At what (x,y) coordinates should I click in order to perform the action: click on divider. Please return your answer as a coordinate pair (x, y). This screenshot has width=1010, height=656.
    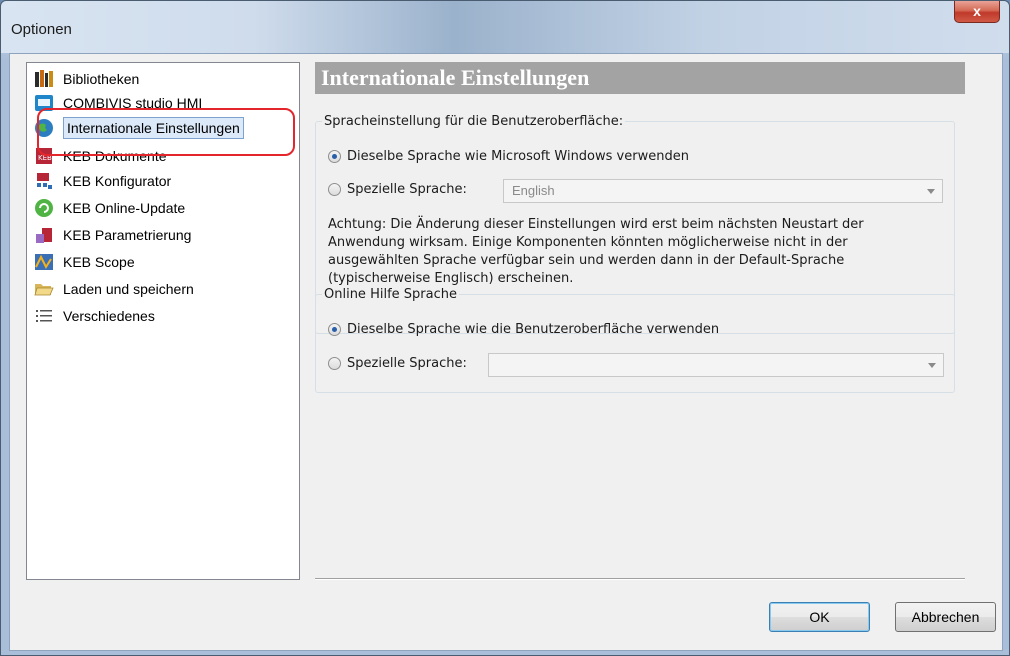
    Looking at the image, I should click on (640, 579).